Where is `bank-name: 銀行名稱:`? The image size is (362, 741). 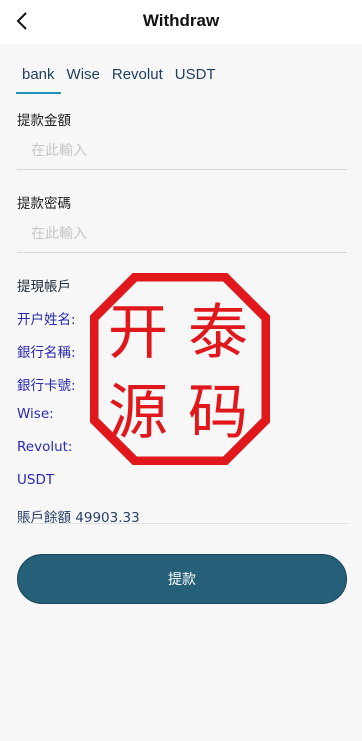 bank-name: 銀行名稱: is located at coordinates (46, 353).